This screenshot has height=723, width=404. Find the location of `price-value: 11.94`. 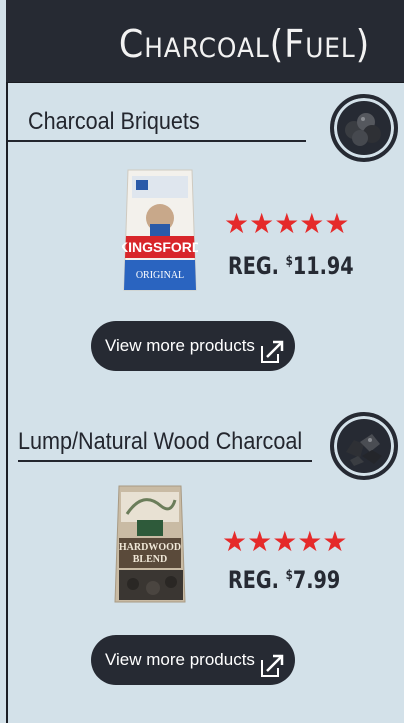

price-value: 11.94 is located at coordinates (323, 266).